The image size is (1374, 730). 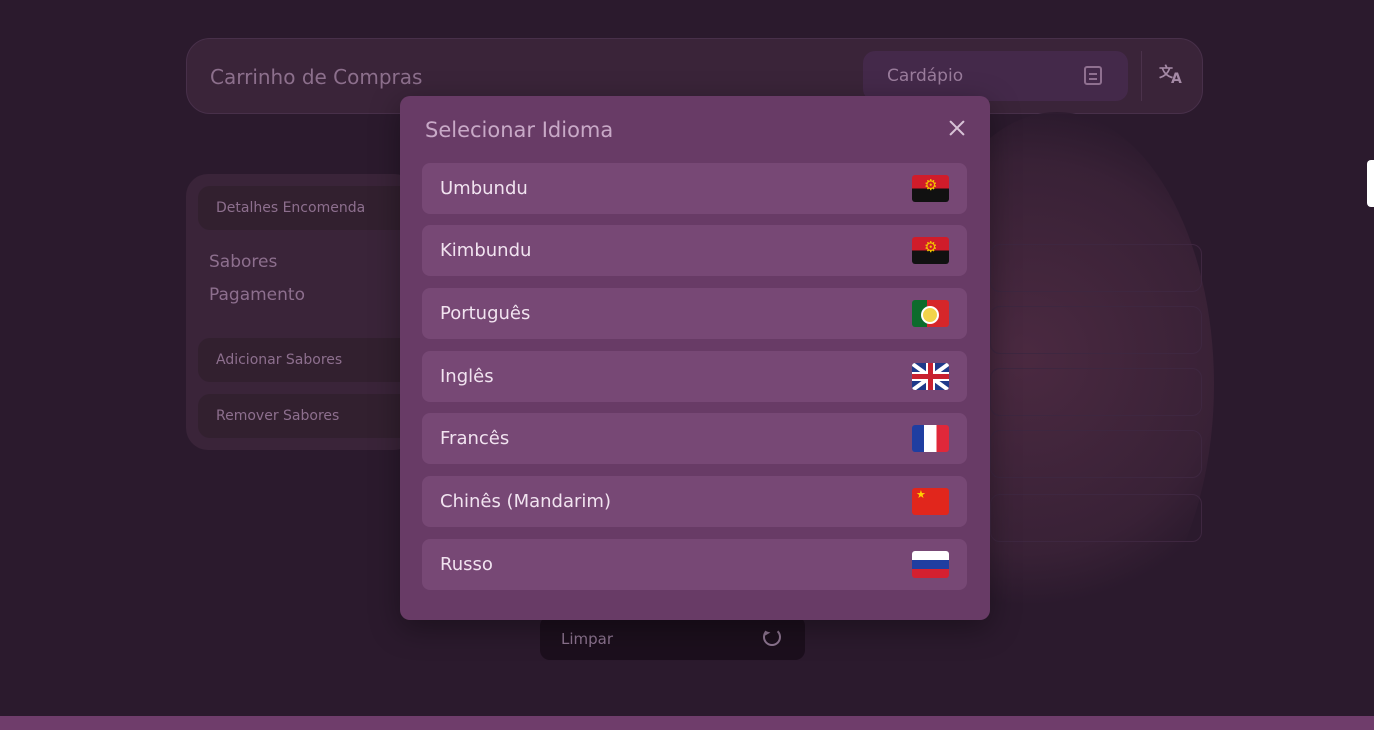 I want to click on add-flavors-button: Adicionar Sabores, so click(x=313, y=360).